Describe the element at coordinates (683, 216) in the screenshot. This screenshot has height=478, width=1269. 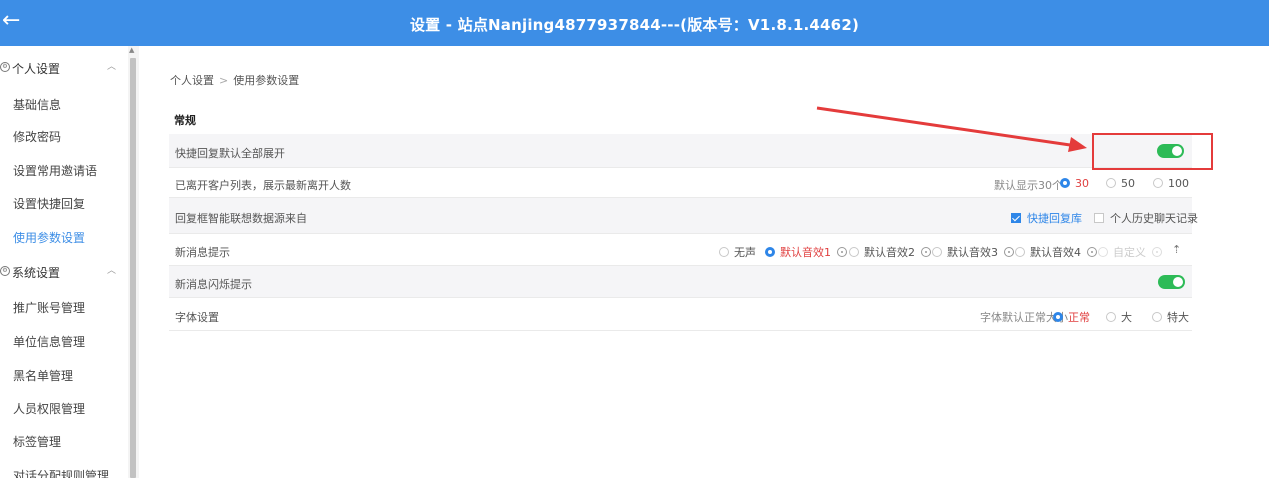
I see `setting-row-suggest-source: 回复框智能联想数据源来自 快捷回复库 个人历史聊天记录` at that location.